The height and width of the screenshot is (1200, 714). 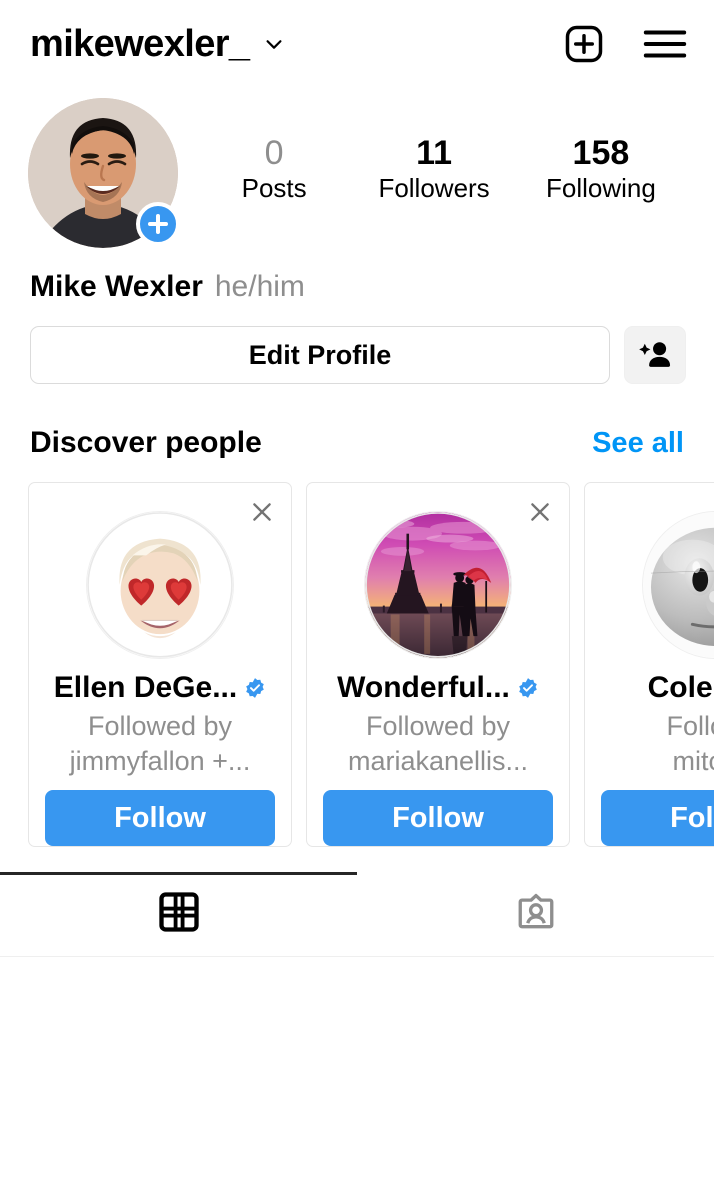 What do you see at coordinates (116, 286) in the screenshot?
I see `full-name: Mike Wexler` at bounding box center [116, 286].